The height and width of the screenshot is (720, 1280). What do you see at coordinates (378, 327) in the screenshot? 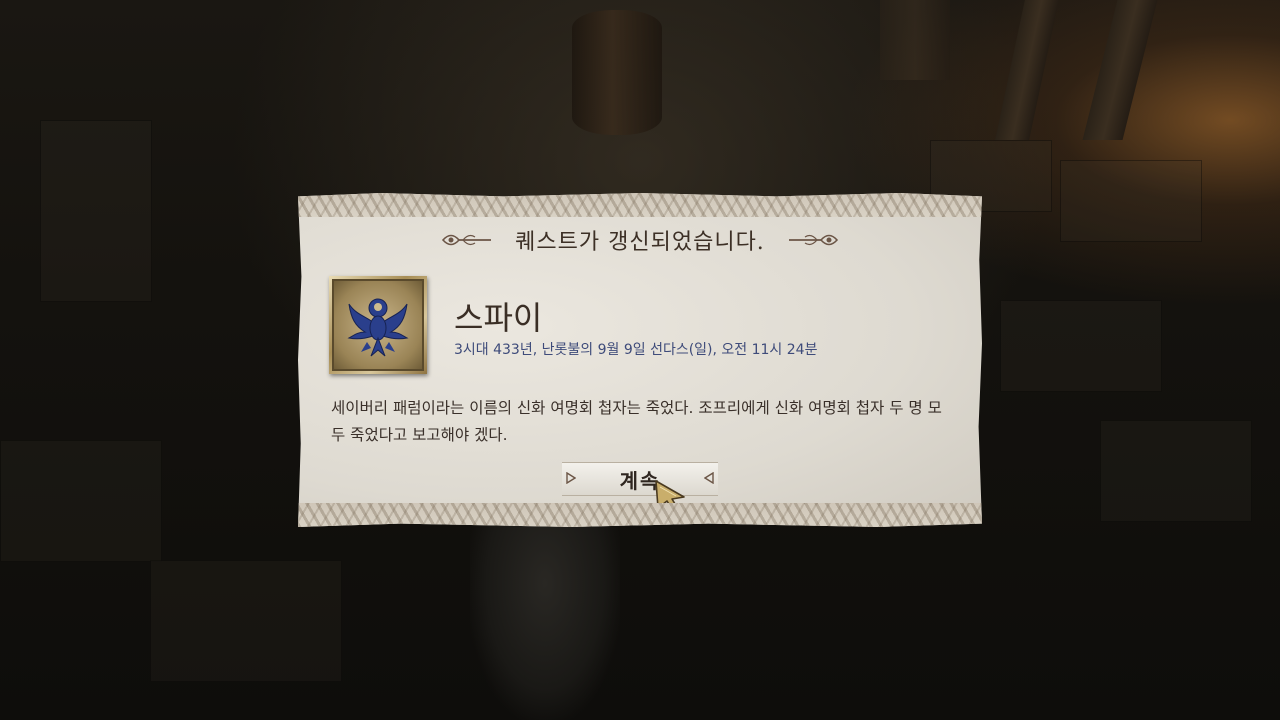
I see `phoenix-crest-icon` at bounding box center [378, 327].